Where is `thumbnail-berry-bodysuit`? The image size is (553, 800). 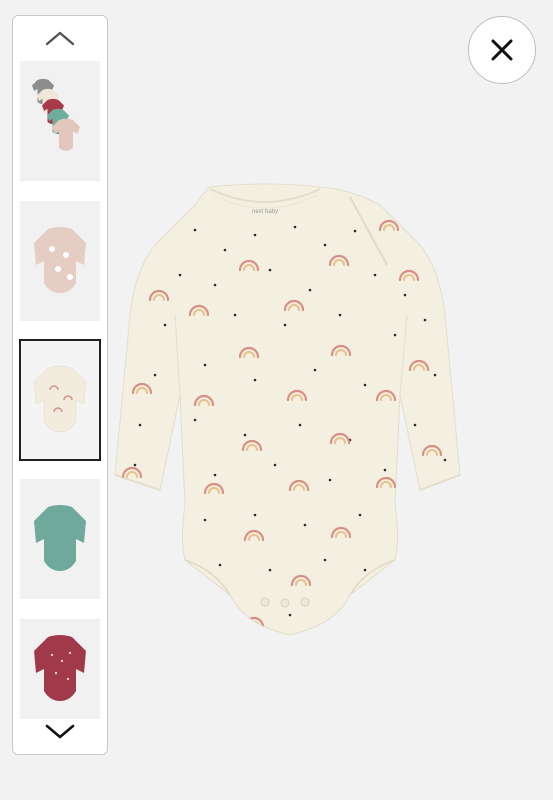 thumbnail-berry-bodysuit is located at coordinates (60, 669).